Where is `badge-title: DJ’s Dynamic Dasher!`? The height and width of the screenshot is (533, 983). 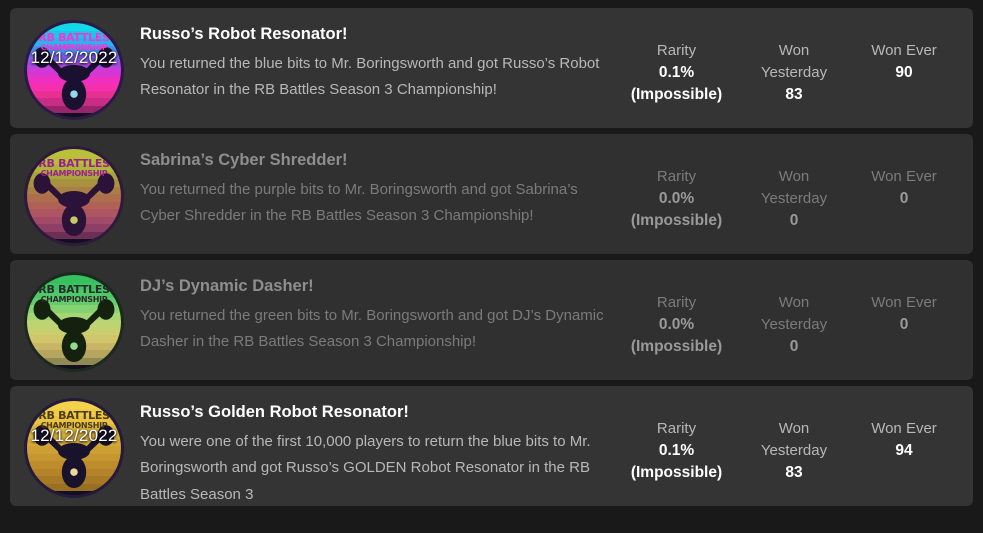 badge-title: DJ’s Dynamic Dasher! is located at coordinates (372, 286).